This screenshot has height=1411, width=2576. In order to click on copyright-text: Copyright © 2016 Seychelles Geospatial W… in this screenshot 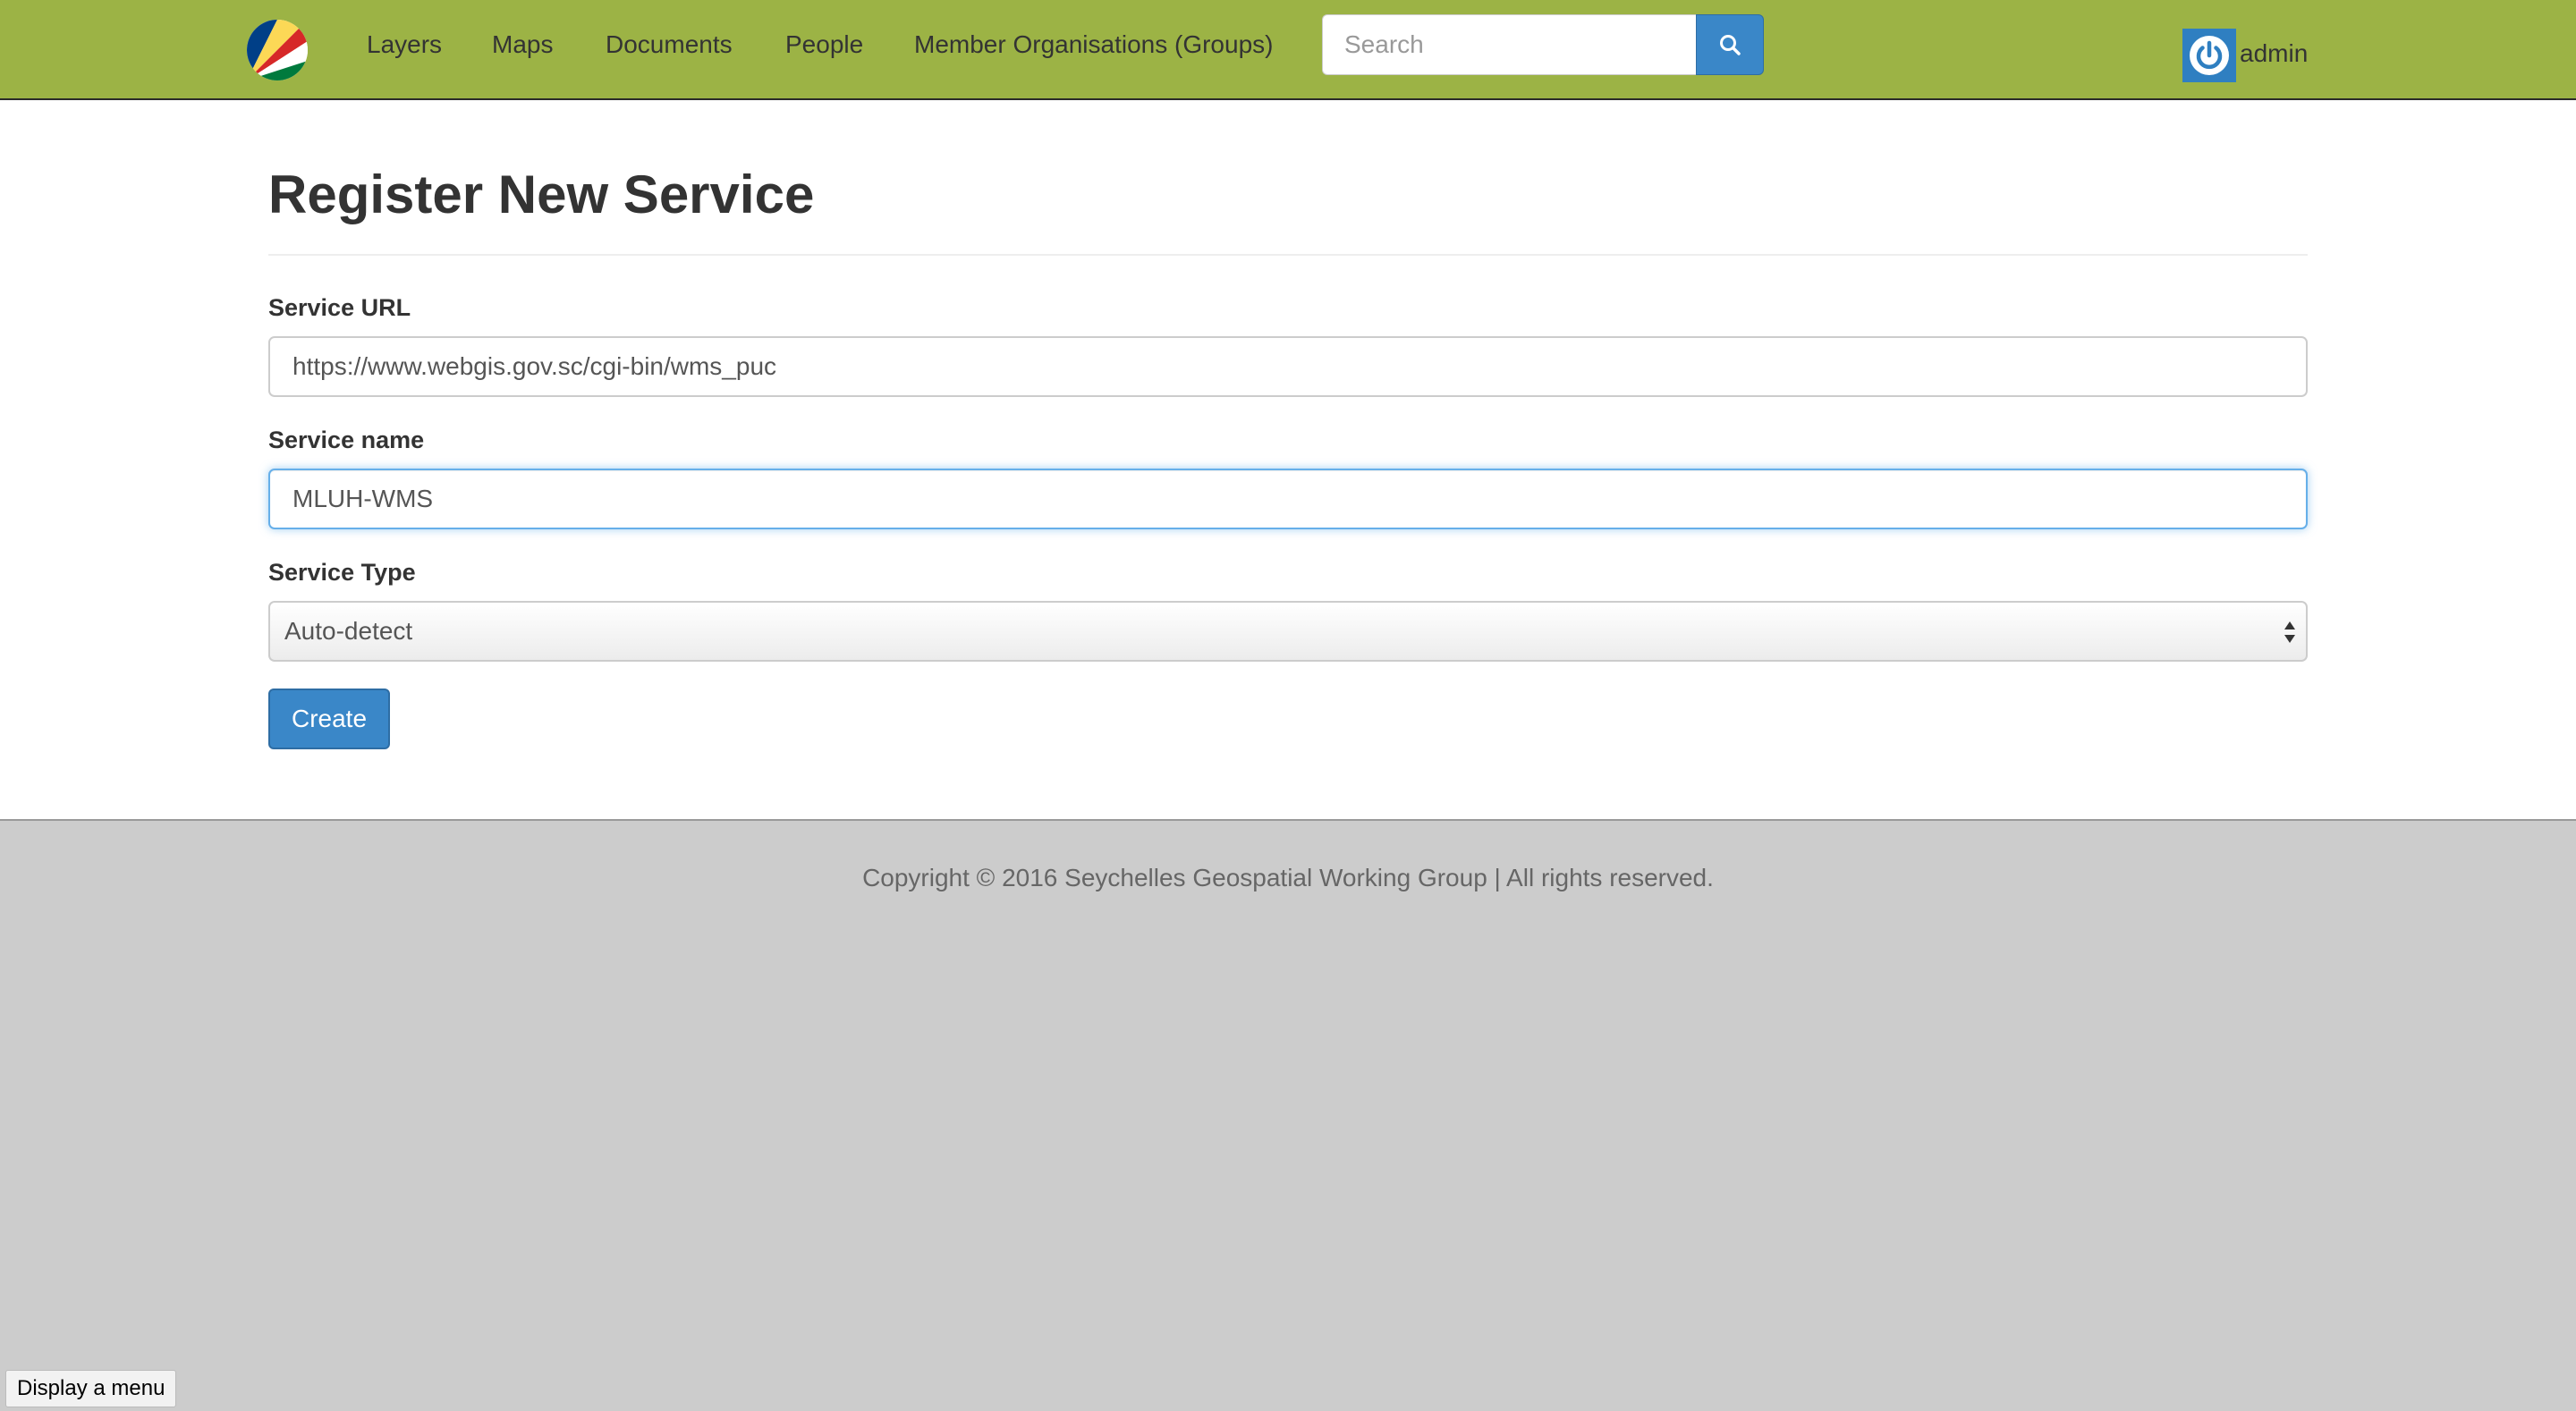, I will do `click(1288, 877)`.